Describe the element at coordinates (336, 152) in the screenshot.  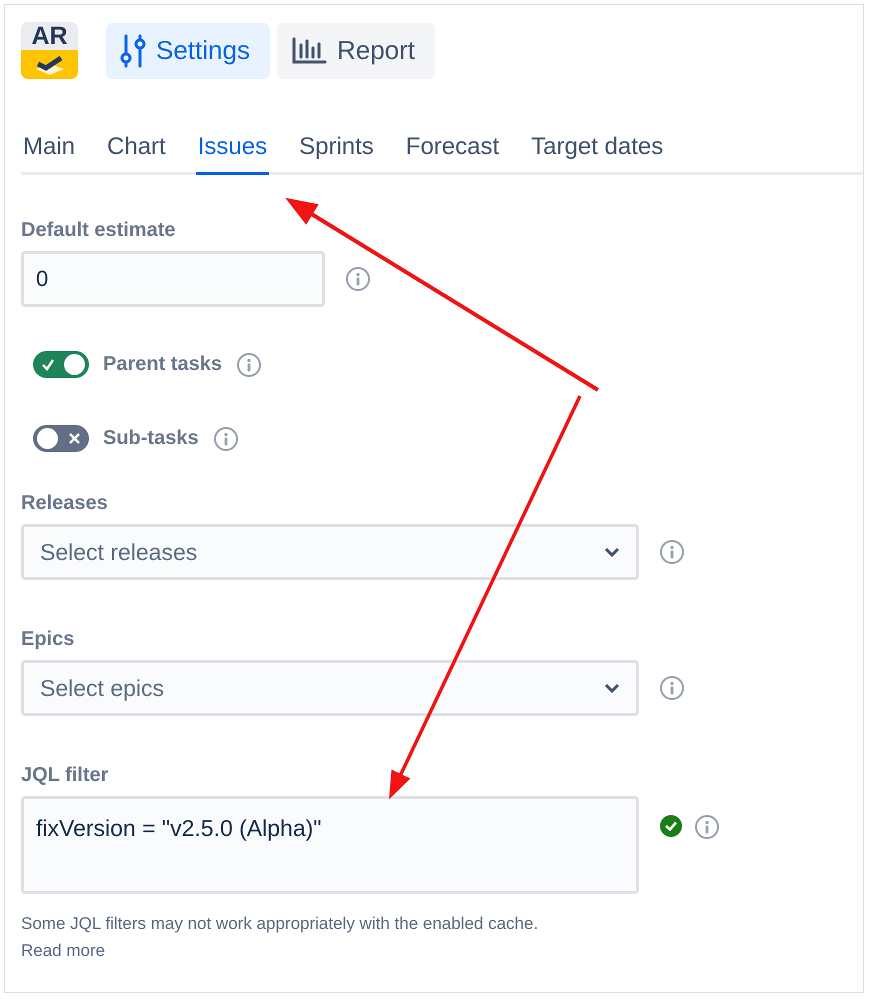
I see `tab: Sprints` at that location.